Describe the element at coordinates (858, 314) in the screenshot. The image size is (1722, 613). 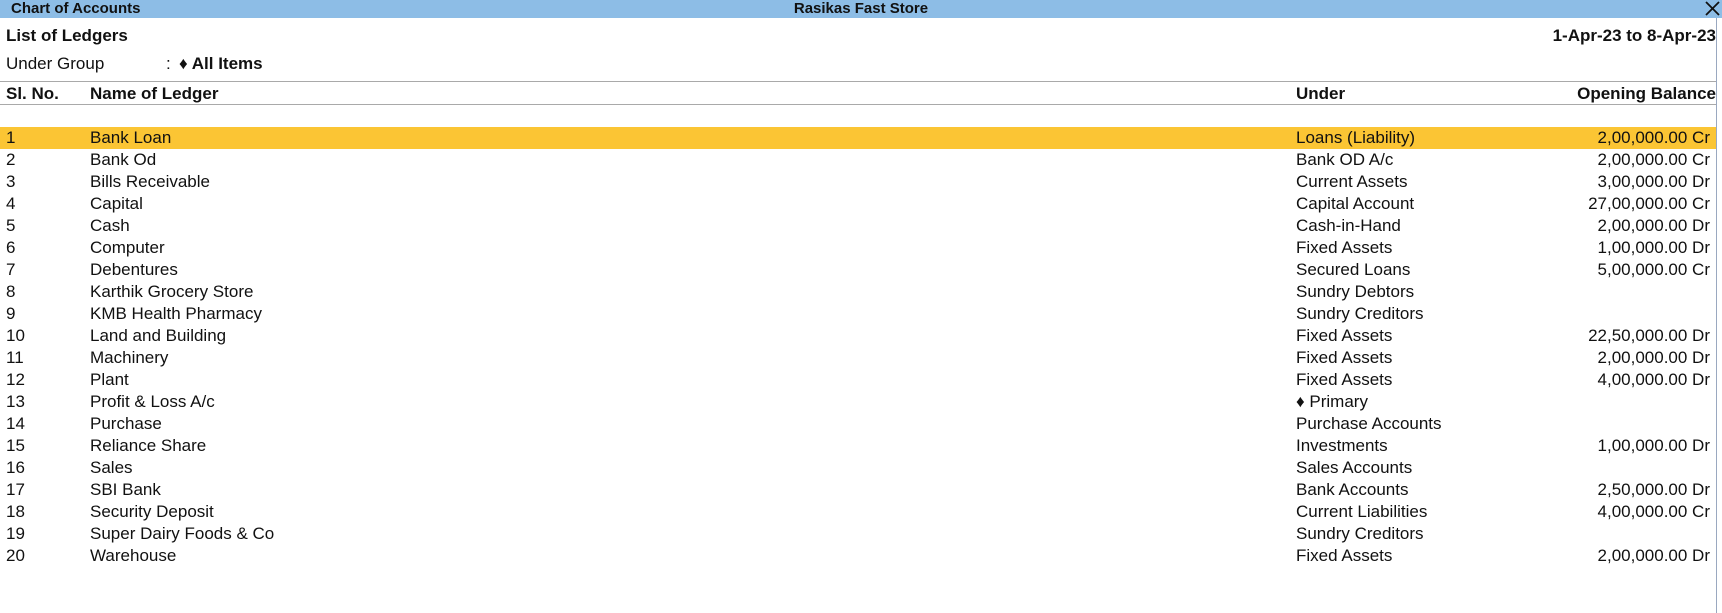
I see `ledger-row: 9 KMB Health Pharmacy Sundry Creditors` at that location.